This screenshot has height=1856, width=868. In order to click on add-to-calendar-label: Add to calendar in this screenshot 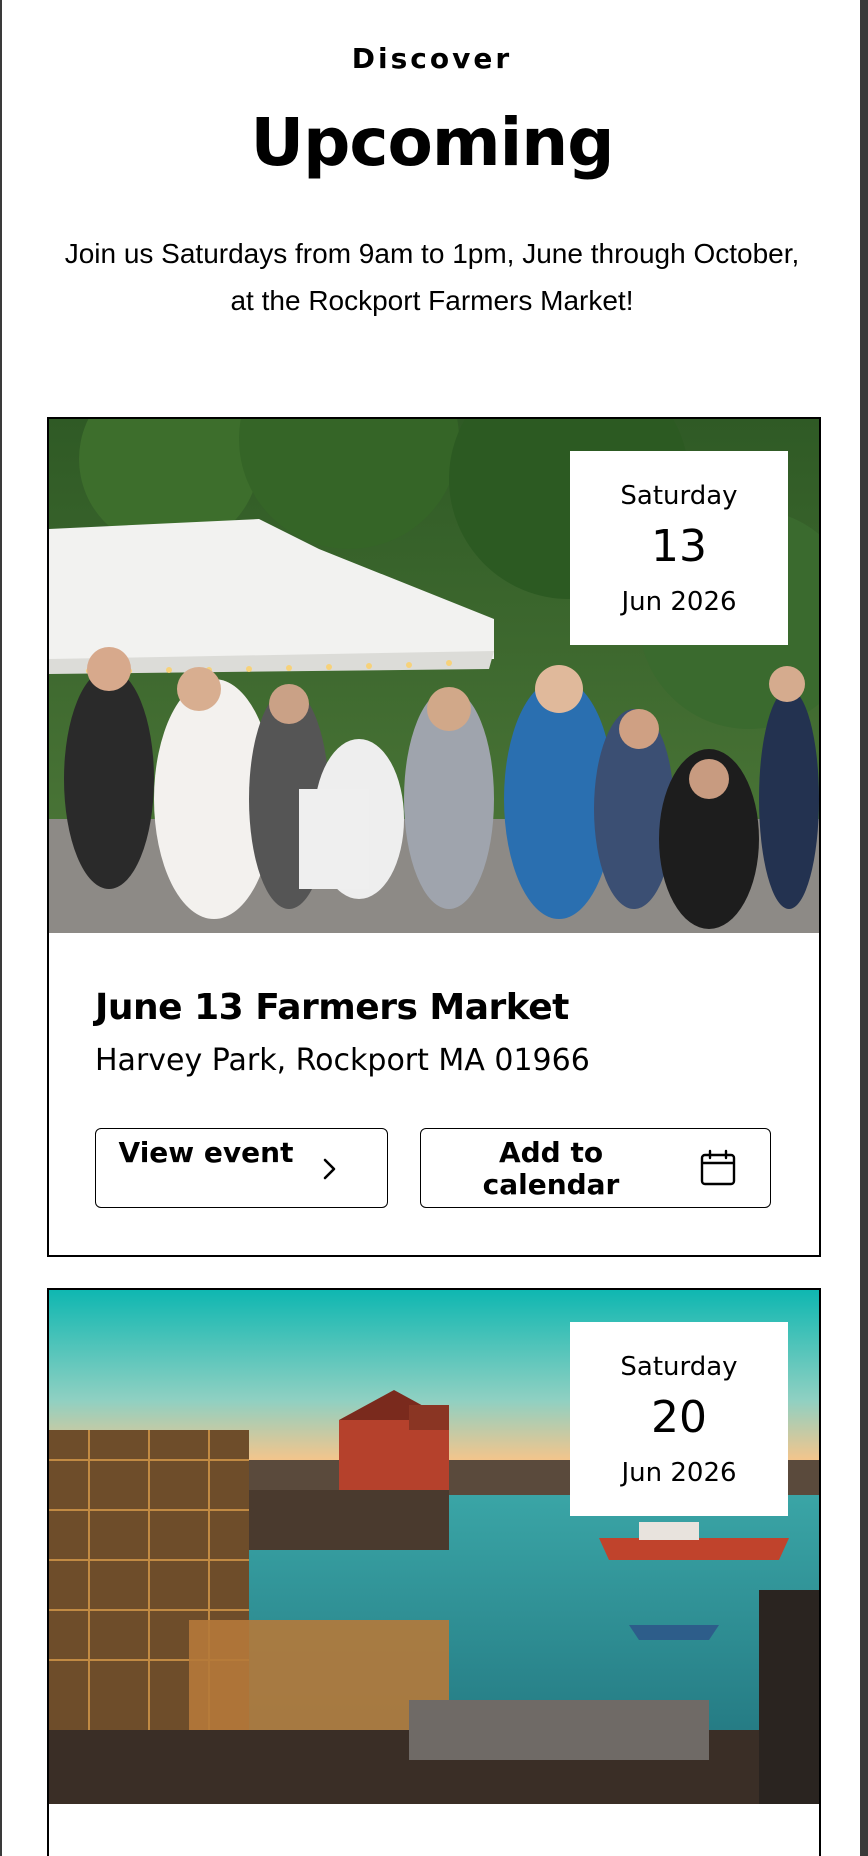, I will do `click(551, 1168)`.